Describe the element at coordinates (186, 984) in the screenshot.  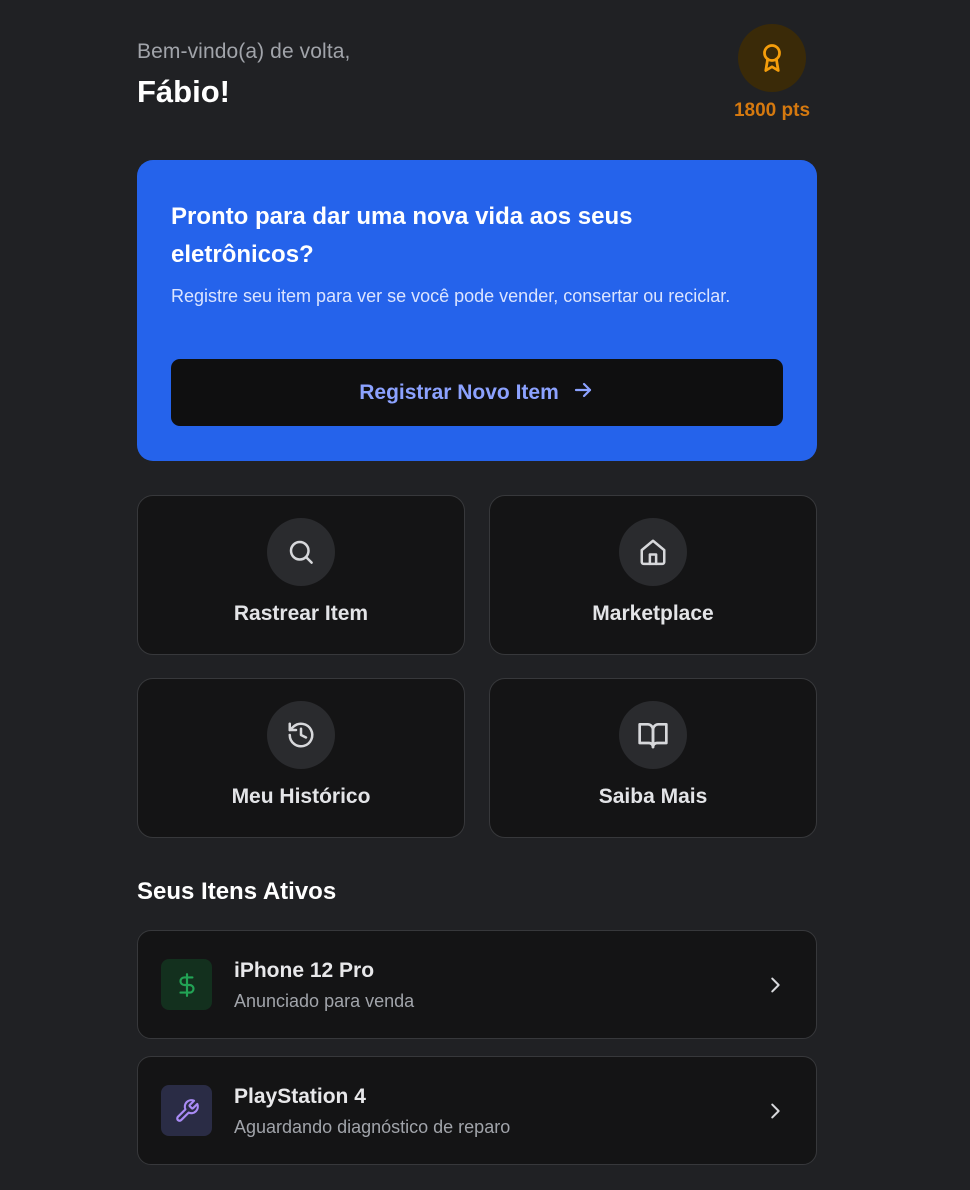
I see `dollar-icon` at that location.